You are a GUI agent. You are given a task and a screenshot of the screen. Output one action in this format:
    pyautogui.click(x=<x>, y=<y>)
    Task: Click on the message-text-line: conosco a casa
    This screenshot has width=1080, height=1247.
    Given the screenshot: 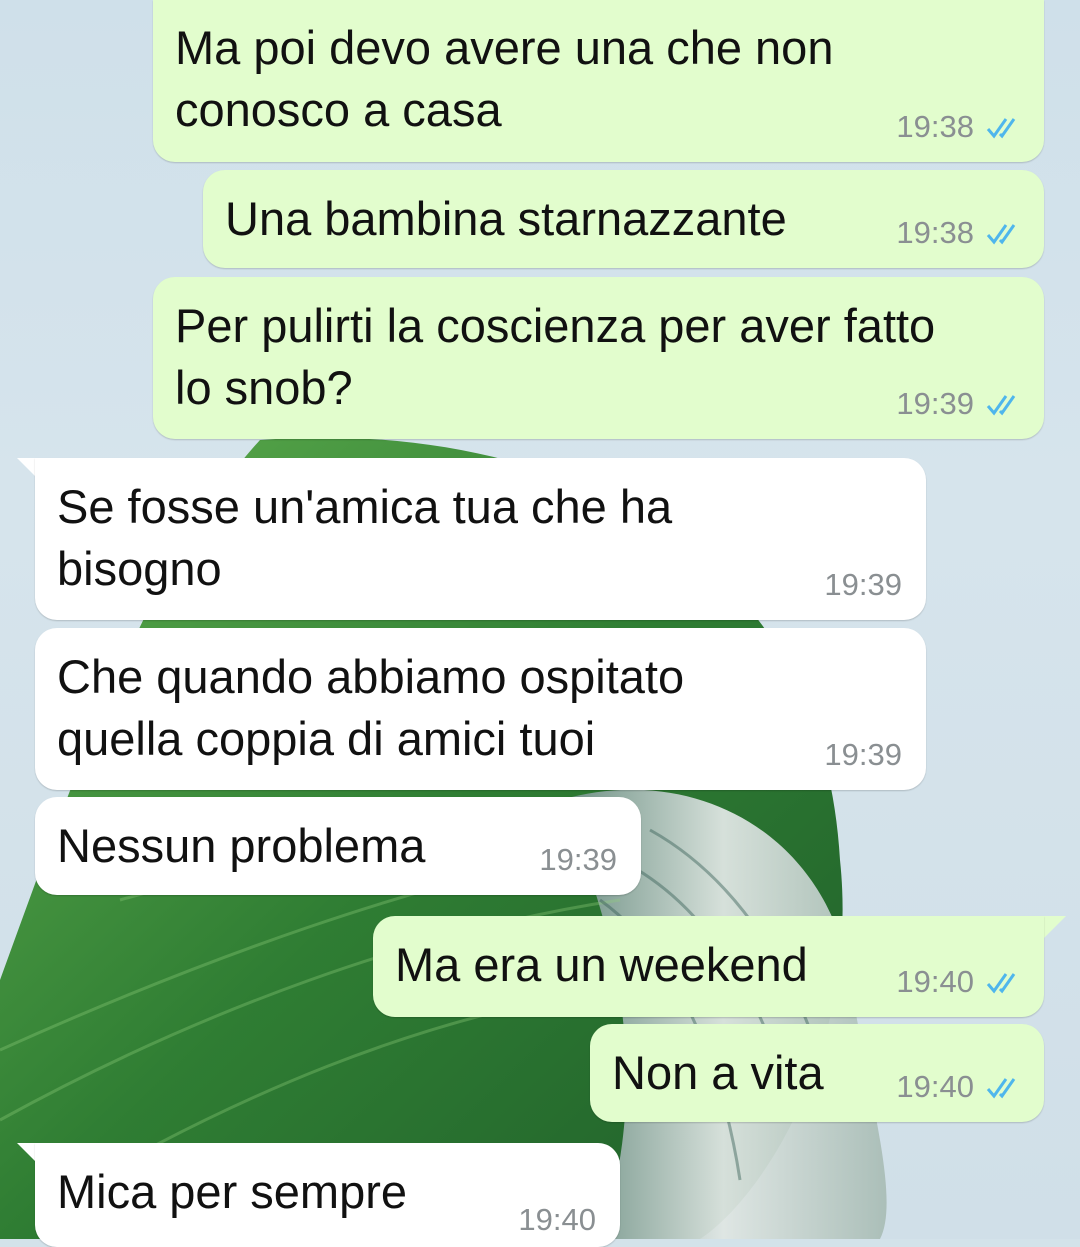 What is the action you would take?
    pyautogui.click(x=338, y=109)
    